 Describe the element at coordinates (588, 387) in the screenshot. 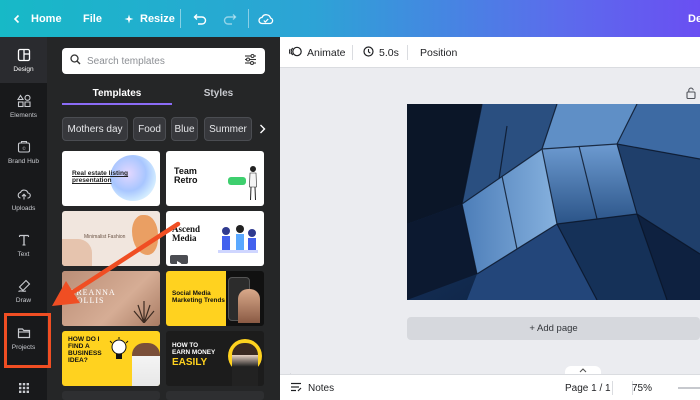

I see `page-indicator: Page 1 / 1` at that location.